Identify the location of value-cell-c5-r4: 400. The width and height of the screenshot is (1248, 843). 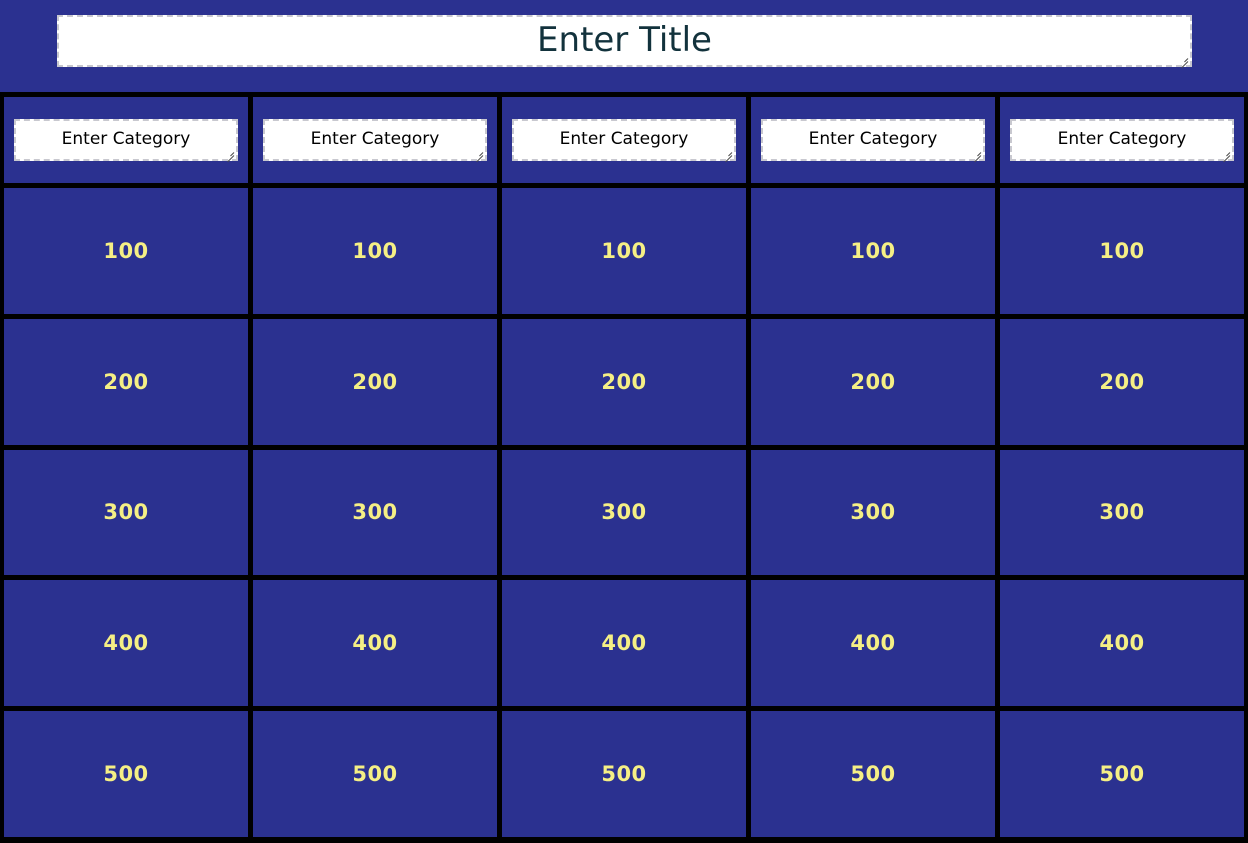
(1122, 643).